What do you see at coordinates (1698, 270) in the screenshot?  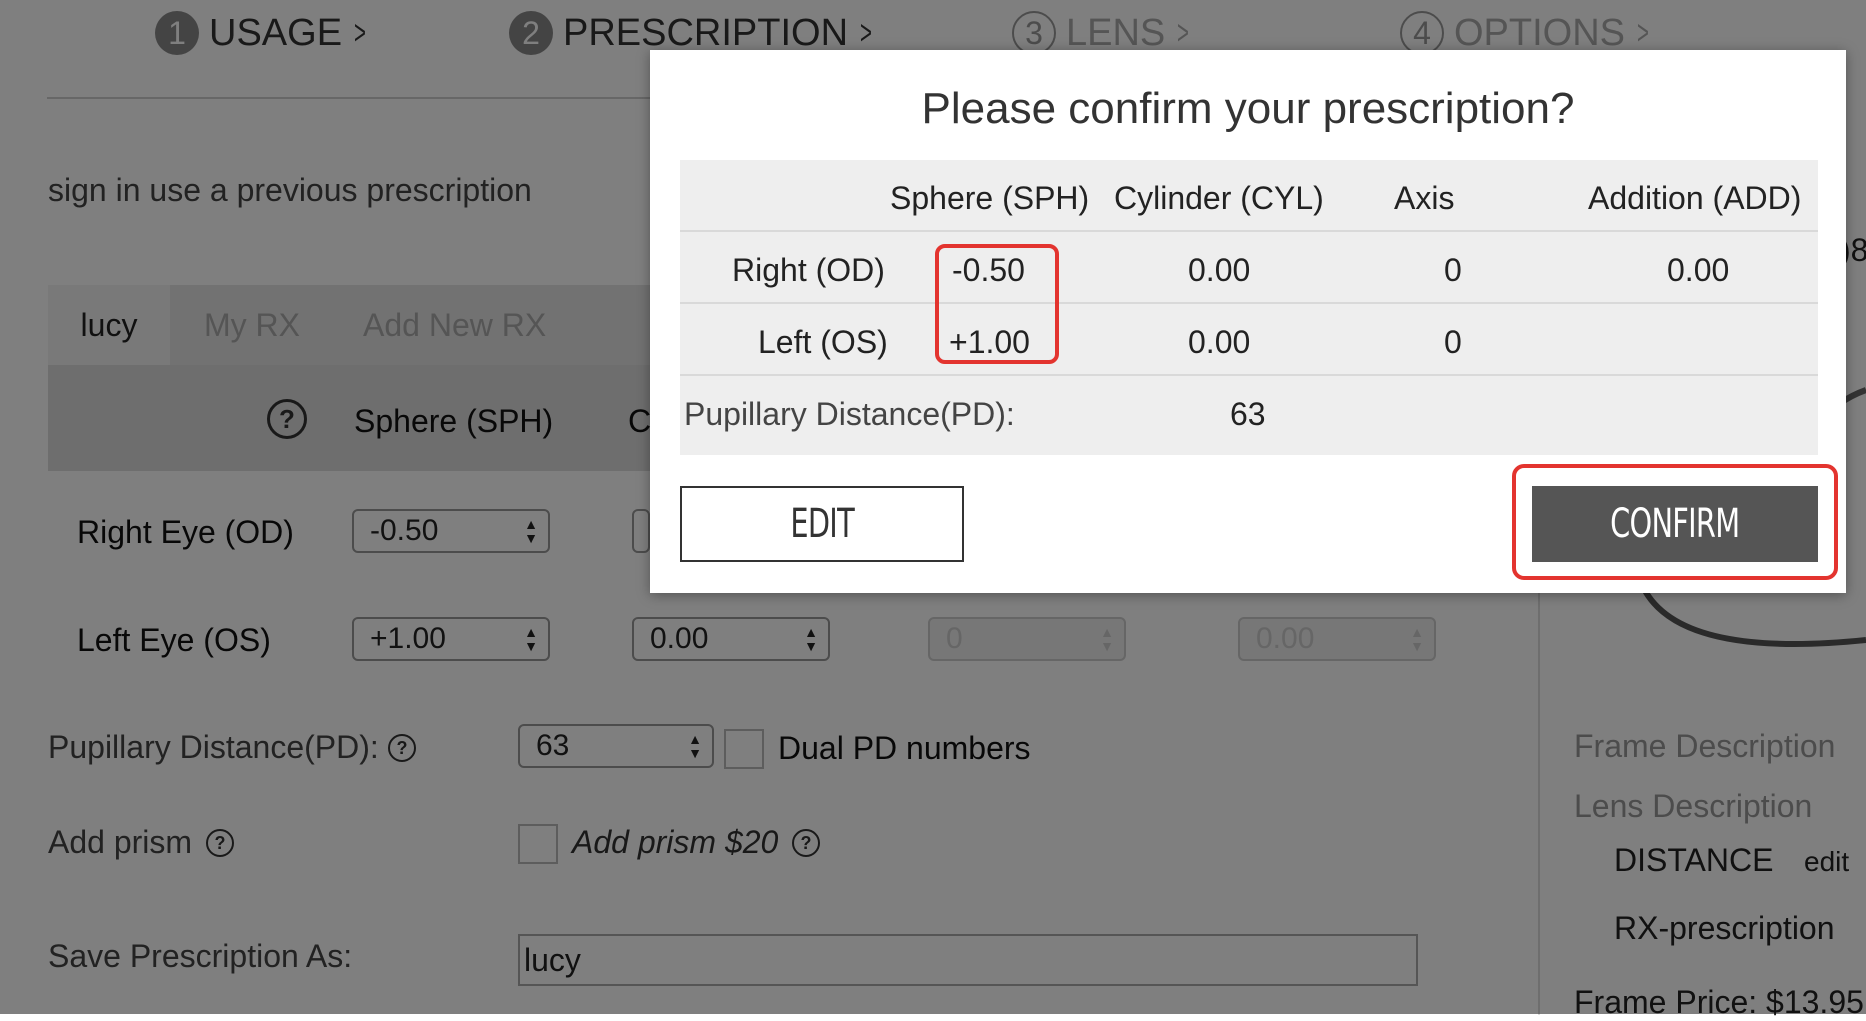 I see `right-addition-value: 0.00` at bounding box center [1698, 270].